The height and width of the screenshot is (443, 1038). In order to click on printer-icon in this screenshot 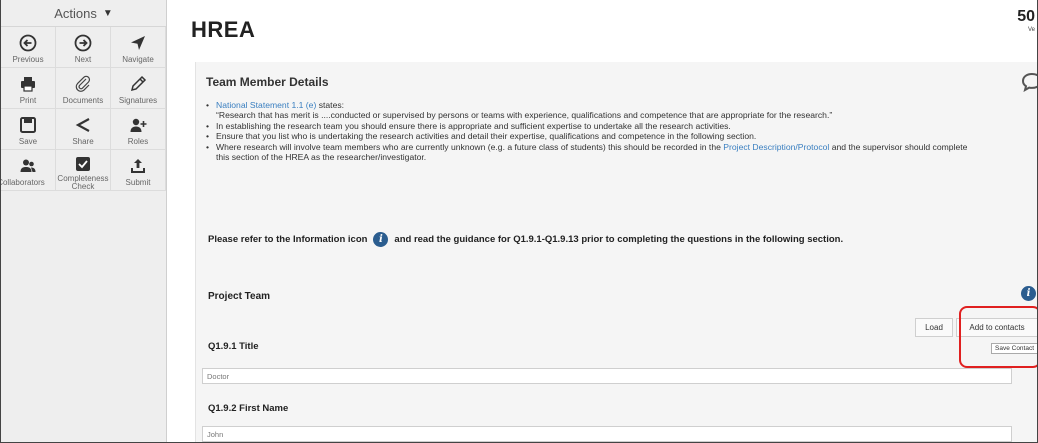, I will do `click(28, 84)`.